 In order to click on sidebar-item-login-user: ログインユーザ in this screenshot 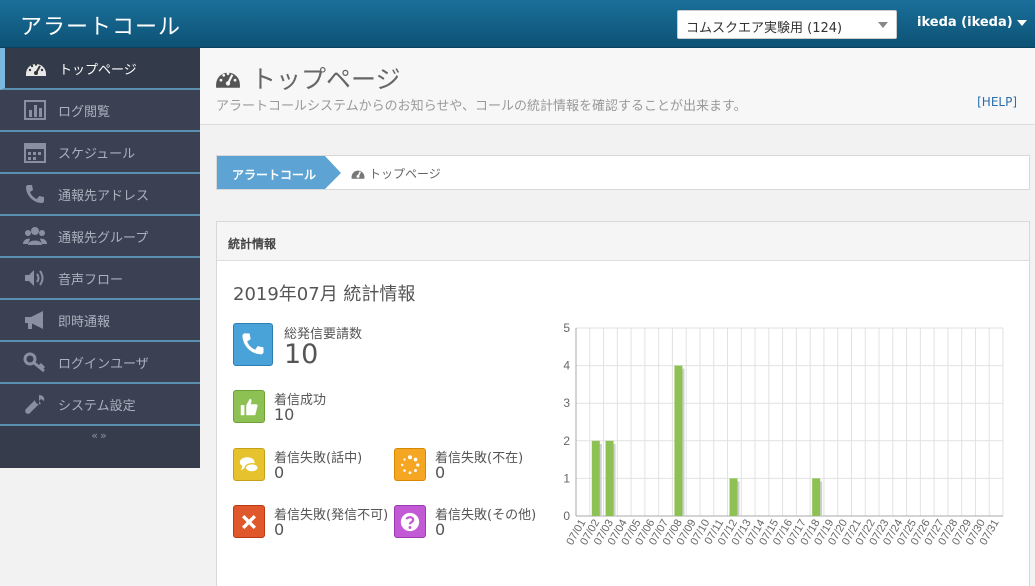, I will do `click(100, 363)`.